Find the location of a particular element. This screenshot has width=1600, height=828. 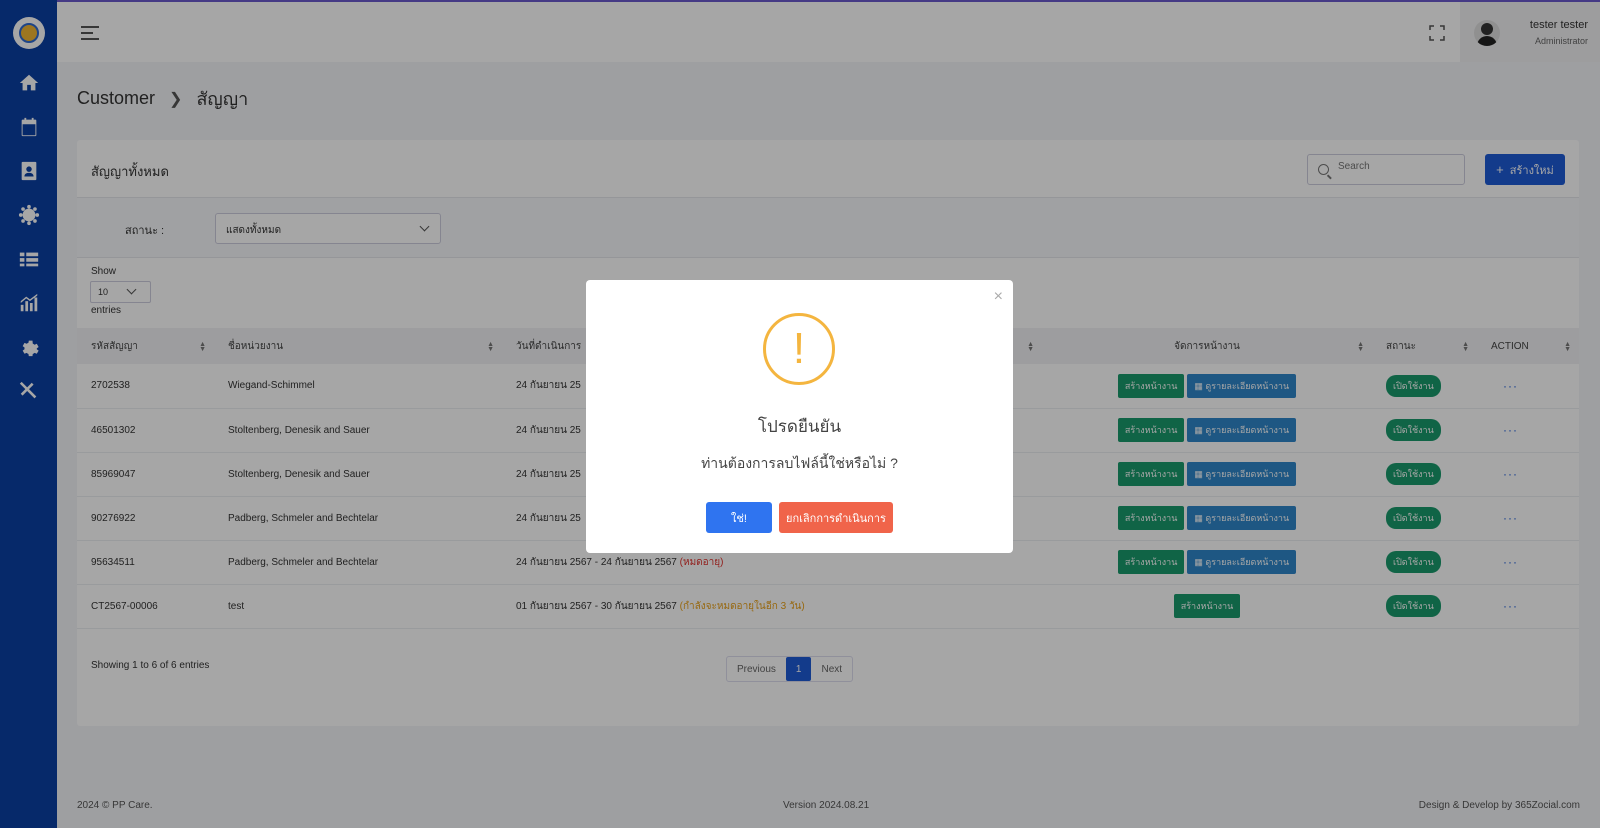

dialog-message: ท่านต้องการลบไฟล์นี้ใช่หรือไม่ ? is located at coordinates (799, 463).